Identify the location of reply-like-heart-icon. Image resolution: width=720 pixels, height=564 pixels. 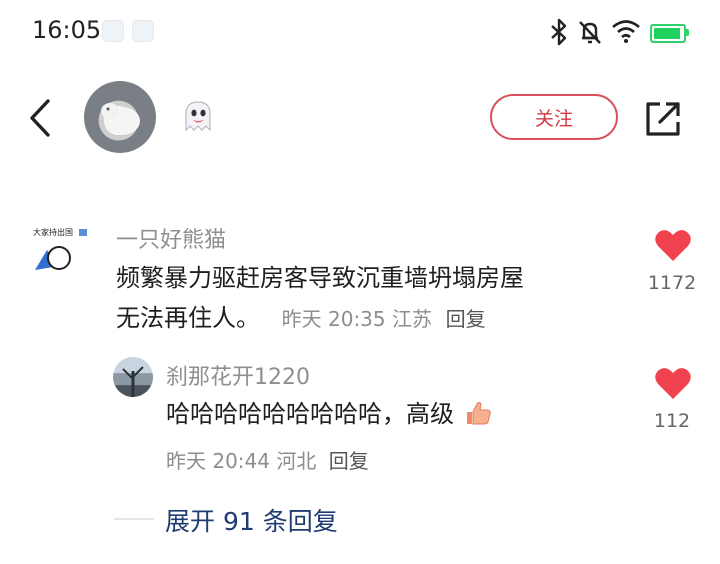
(673, 383).